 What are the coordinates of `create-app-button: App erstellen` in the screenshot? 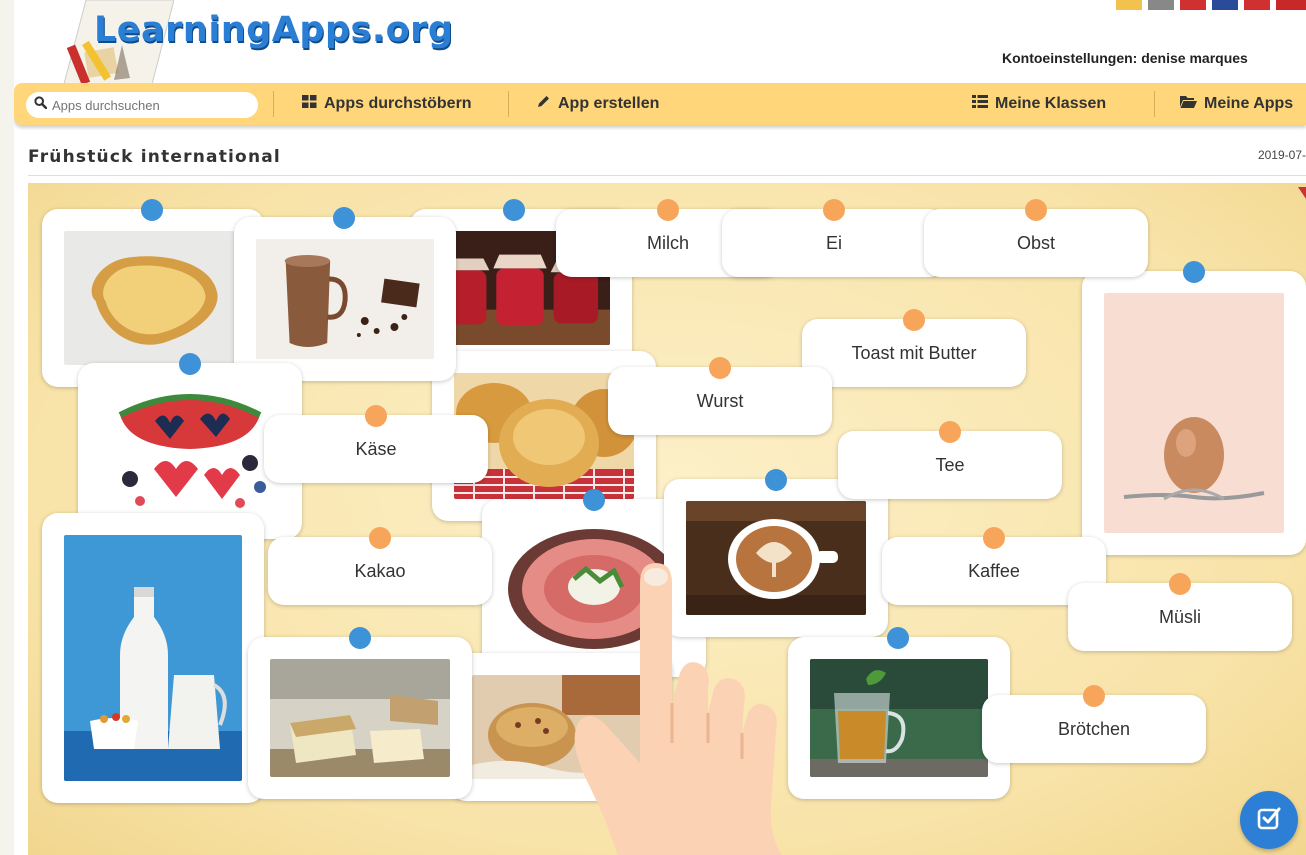 It's located at (597, 104).